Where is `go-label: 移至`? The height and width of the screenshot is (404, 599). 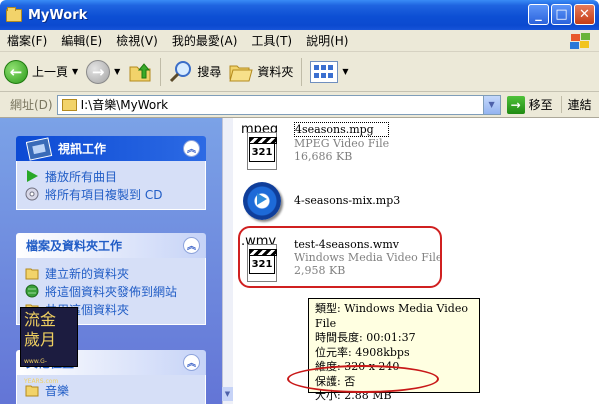
go-label: 移至 is located at coordinates (540, 105).